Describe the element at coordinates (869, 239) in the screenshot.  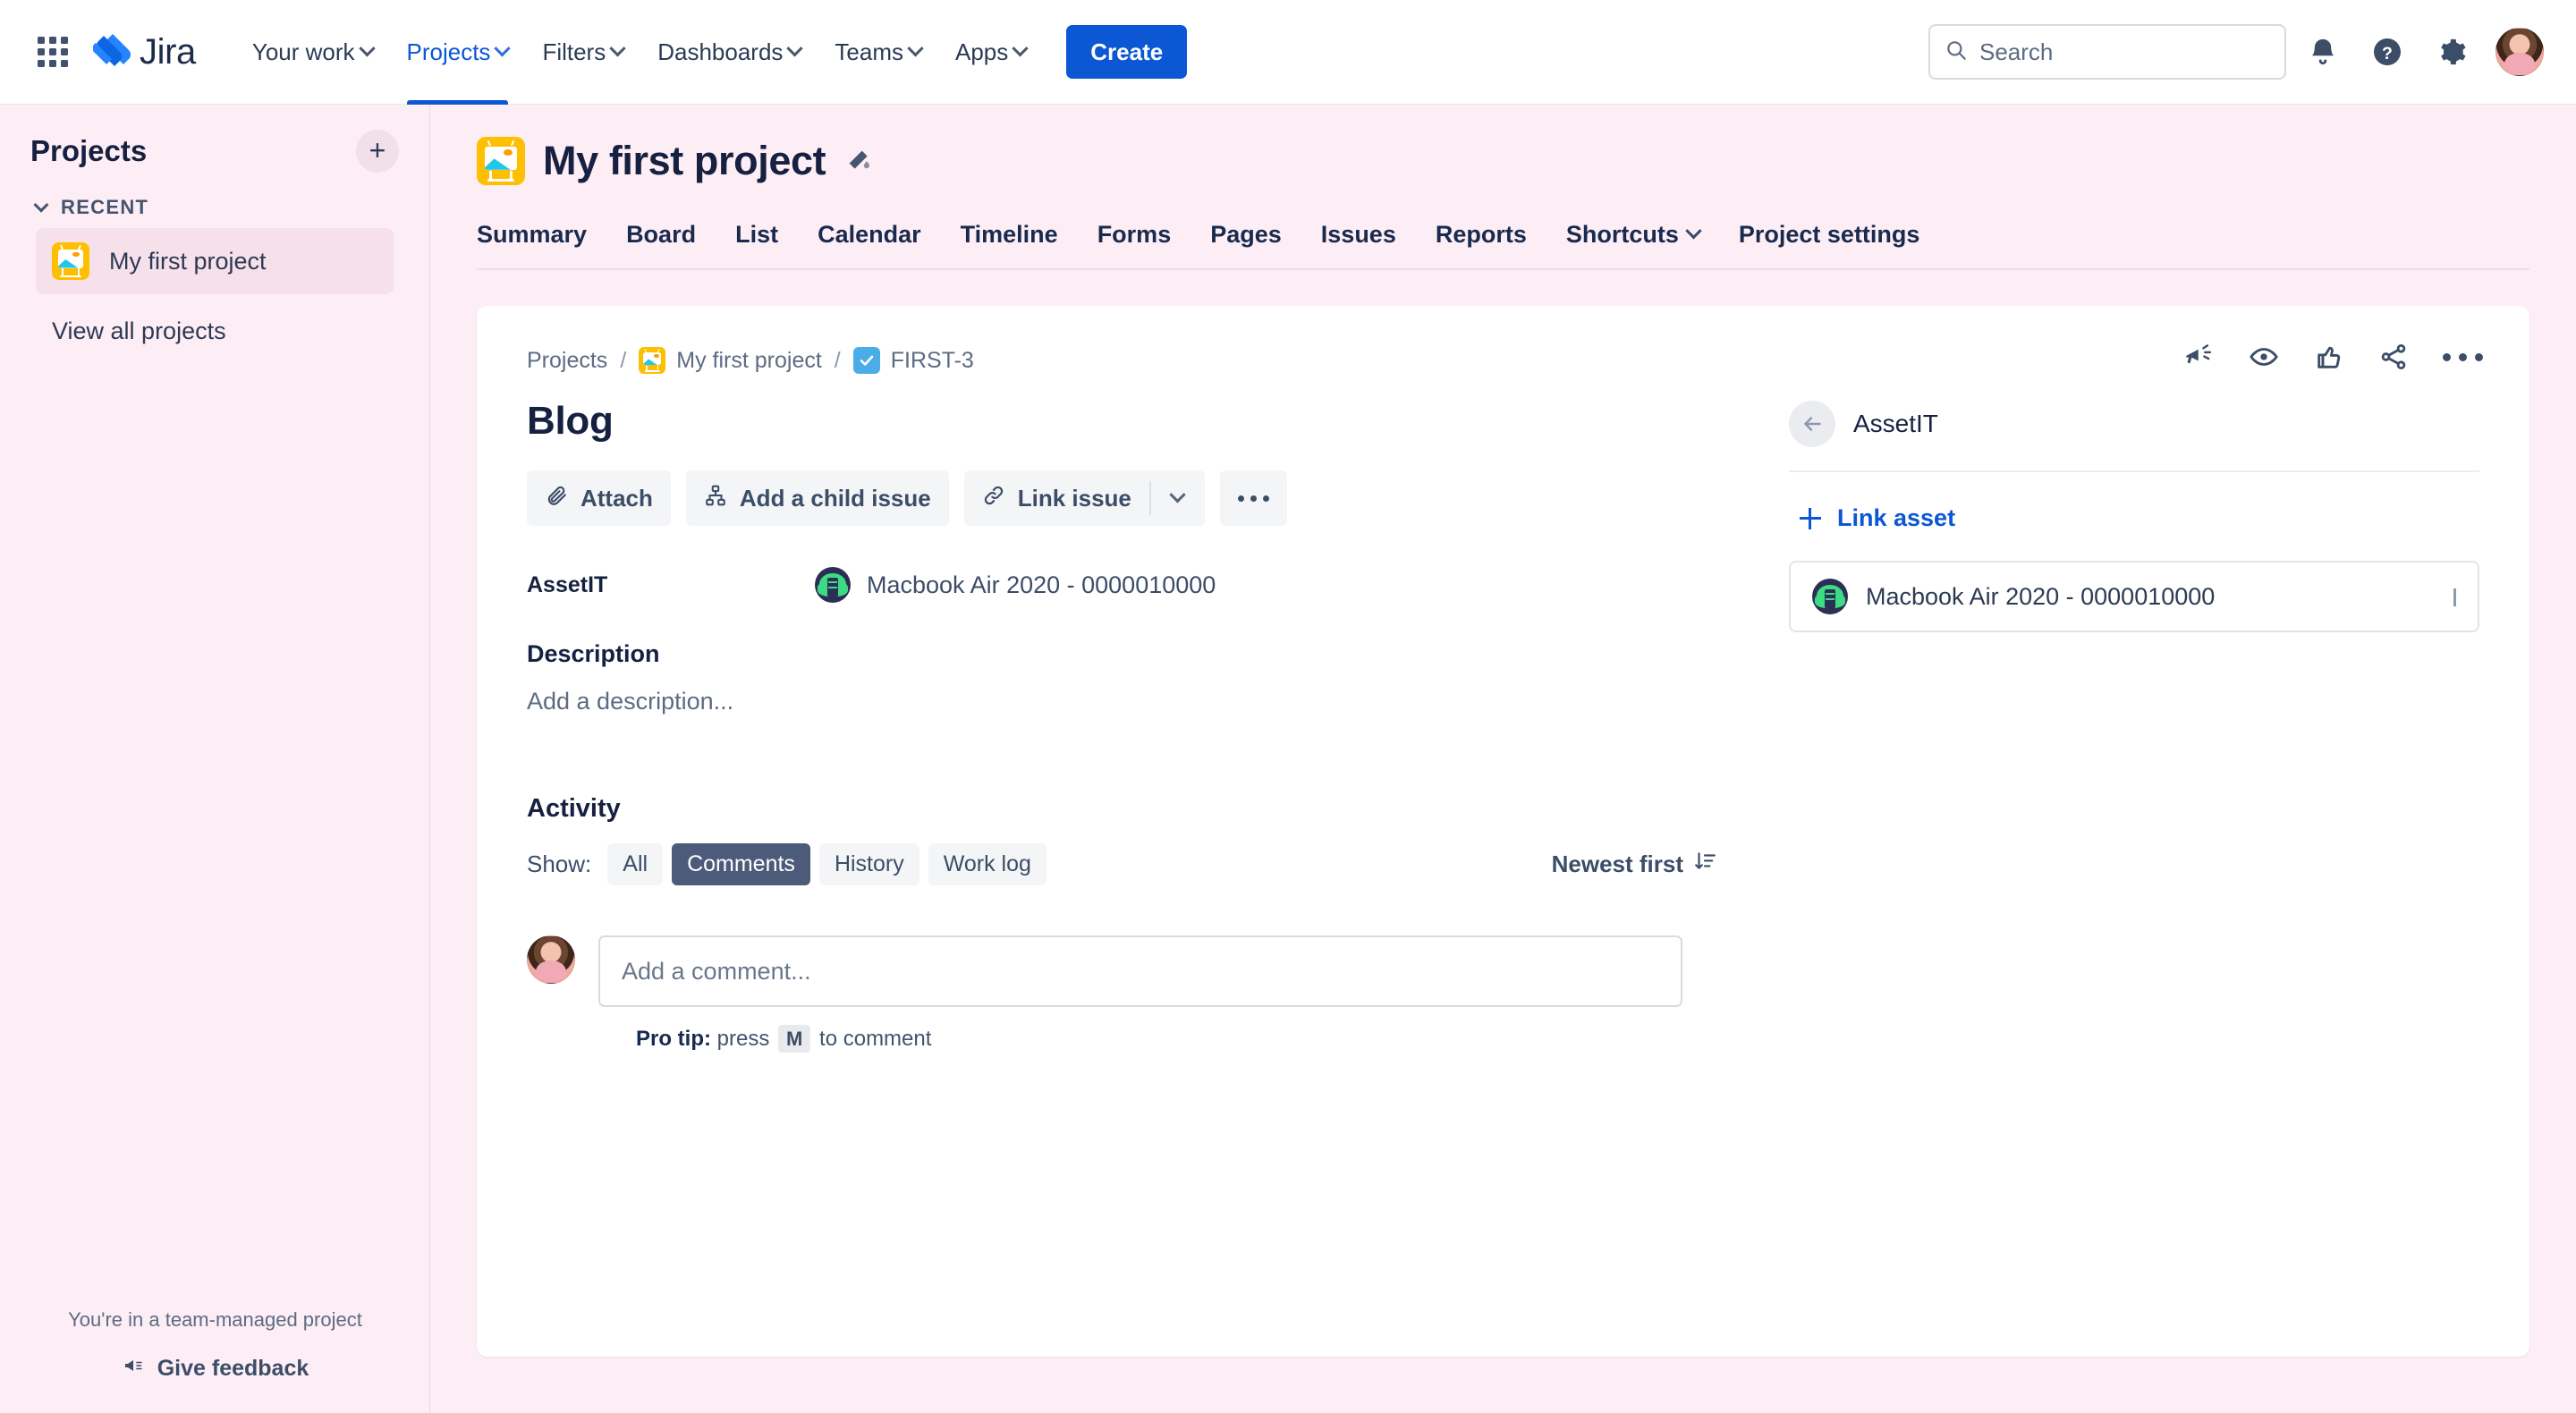
I see `tab-calendar: Calendar` at that location.